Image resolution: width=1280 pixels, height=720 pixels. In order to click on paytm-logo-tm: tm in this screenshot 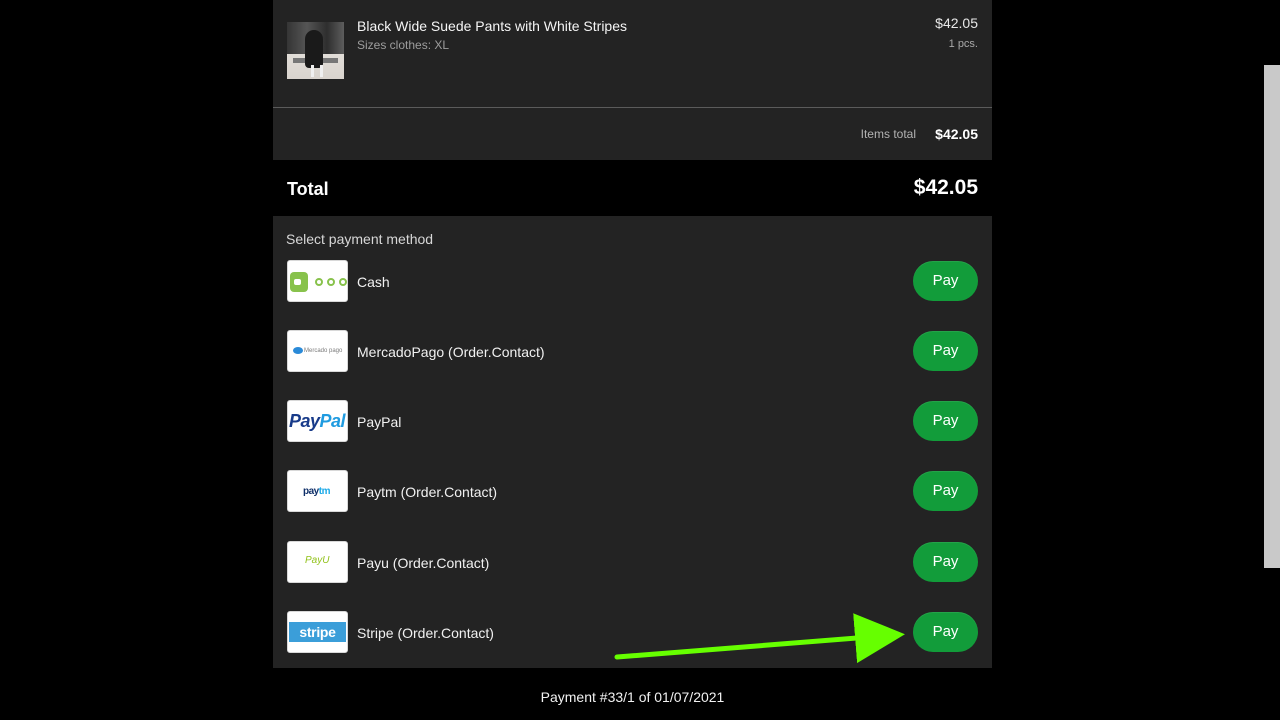, I will do `click(324, 491)`.